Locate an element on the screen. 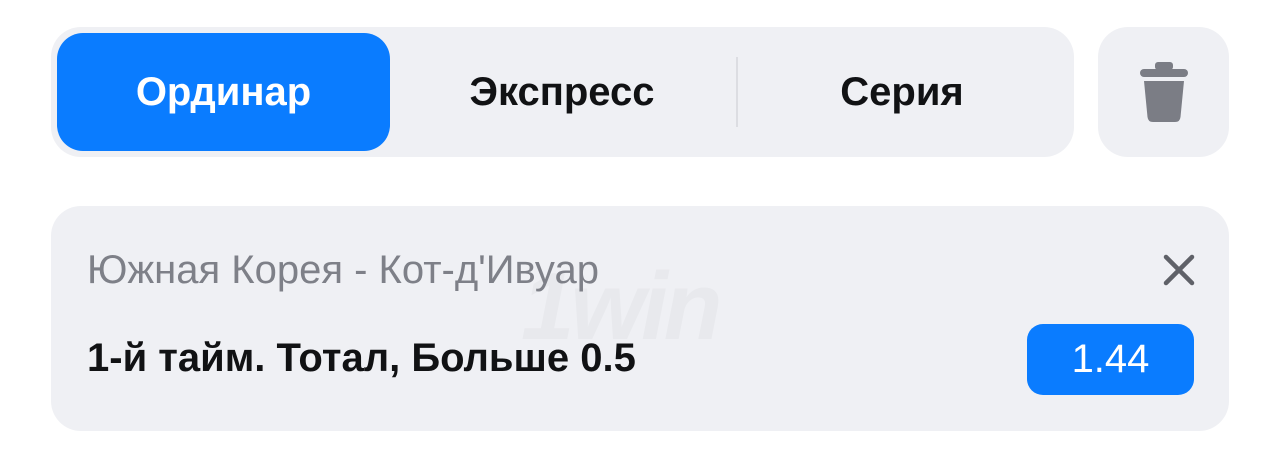 The height and width of the screenshot is (459, 1280). odds-badge: 1.44 is located at coordinates (1110, 359).